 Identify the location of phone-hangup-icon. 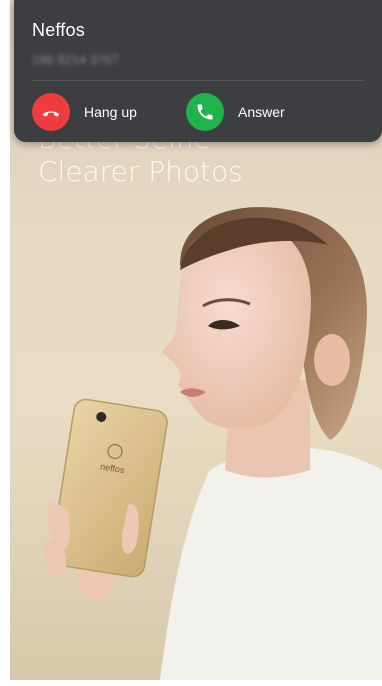
(51, 112).